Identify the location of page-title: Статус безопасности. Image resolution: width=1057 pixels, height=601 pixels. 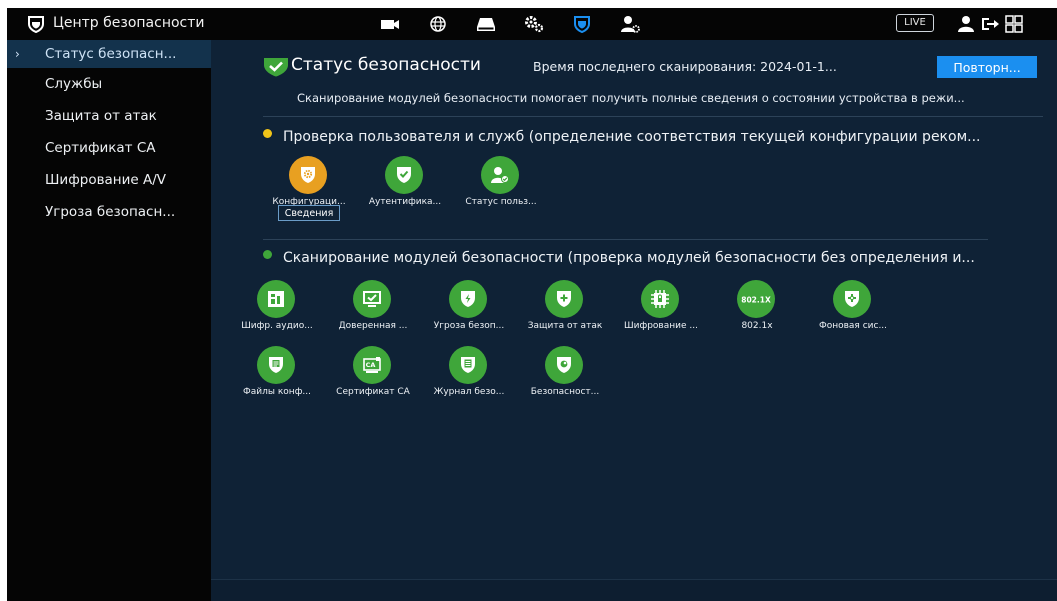
(386, 65).